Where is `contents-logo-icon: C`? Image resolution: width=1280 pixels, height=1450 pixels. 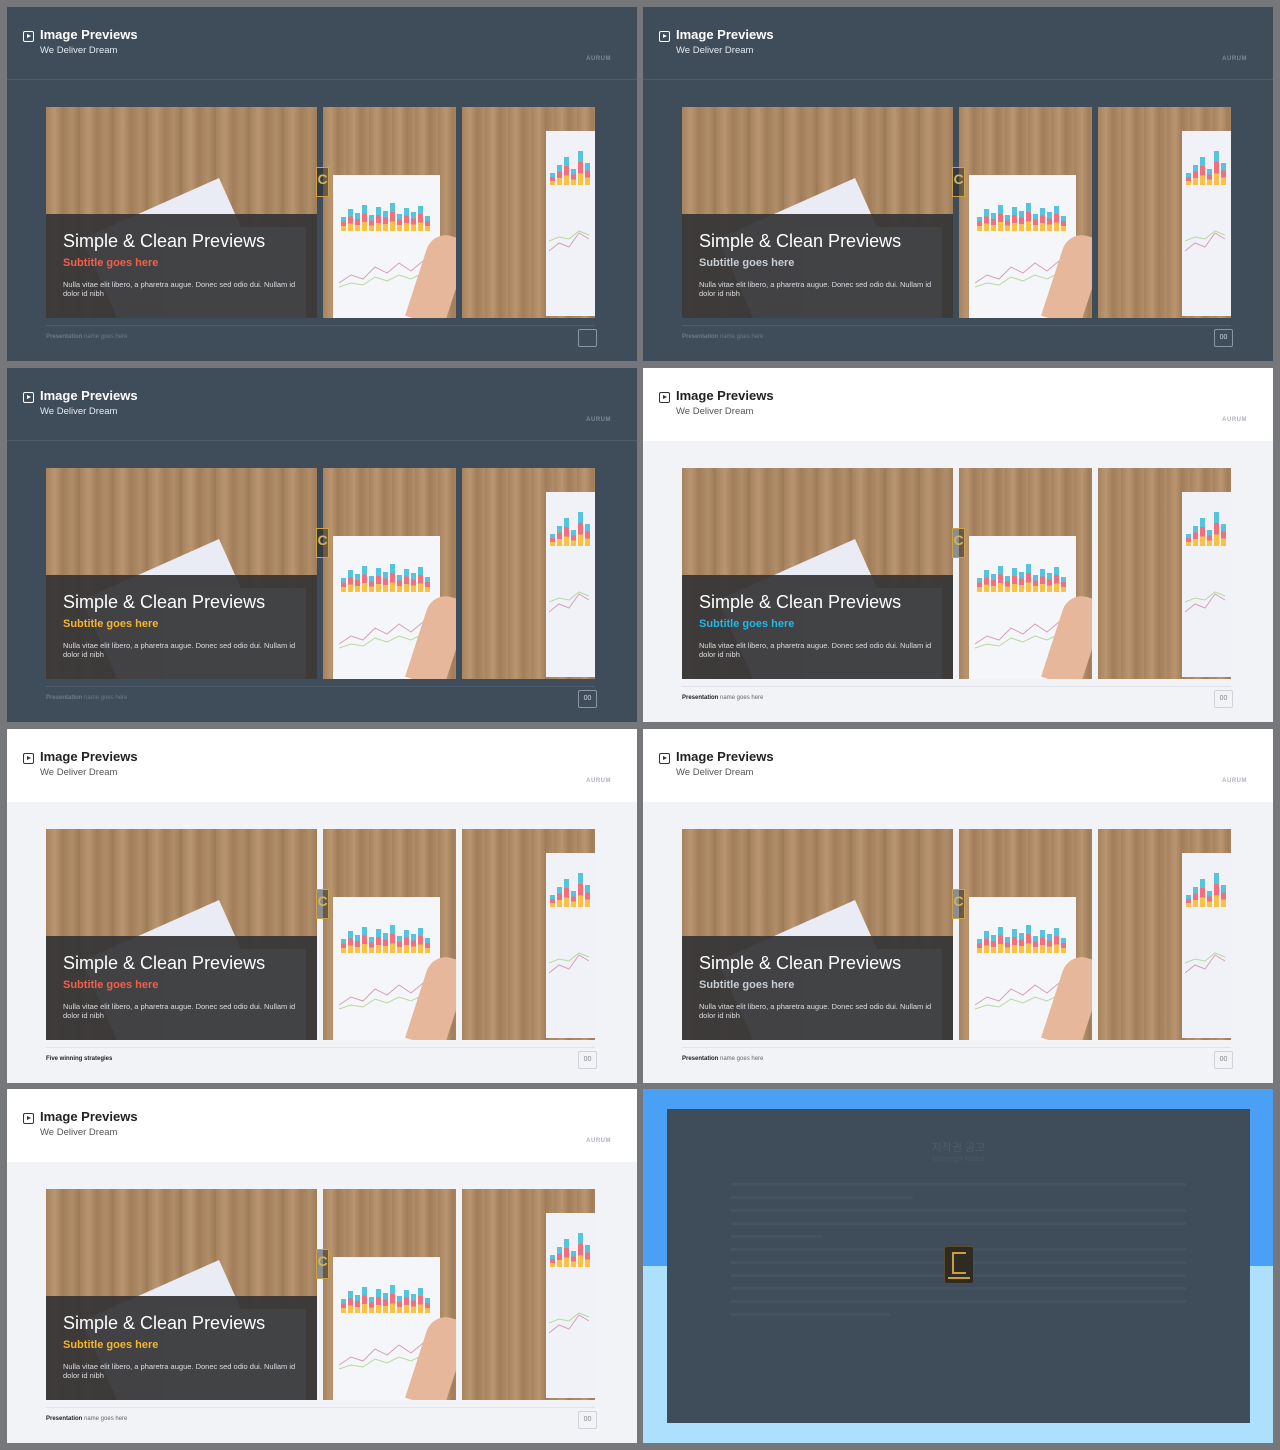 contents-logo-icon: C is located at coordinates (322, 182).